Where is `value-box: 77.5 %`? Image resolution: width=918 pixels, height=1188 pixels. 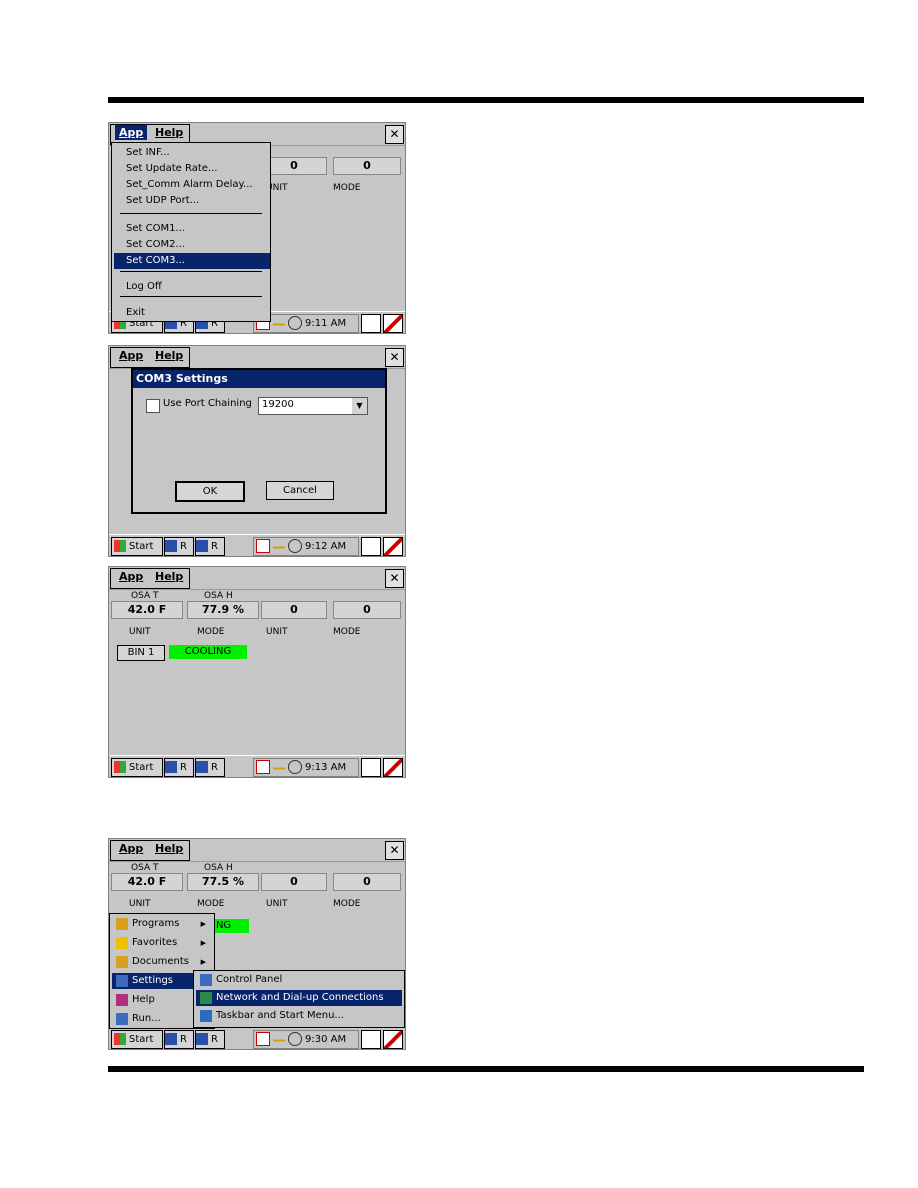
value-box: 77.5 % is located at coordinates (223, 882).